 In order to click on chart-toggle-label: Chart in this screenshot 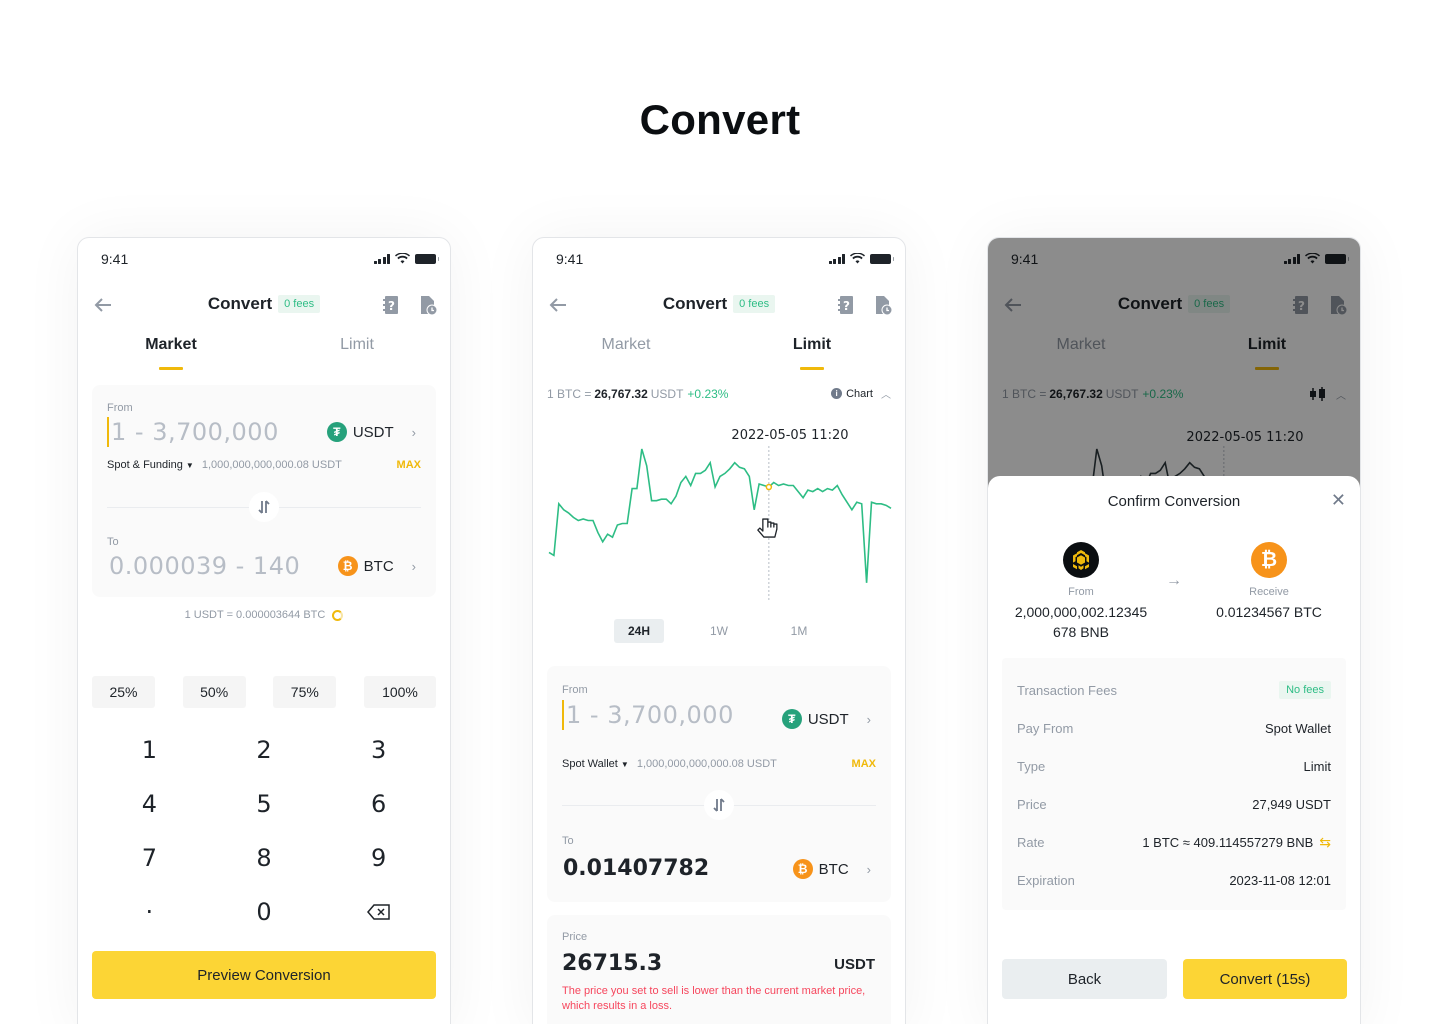, I will do `click(859, 393)`.